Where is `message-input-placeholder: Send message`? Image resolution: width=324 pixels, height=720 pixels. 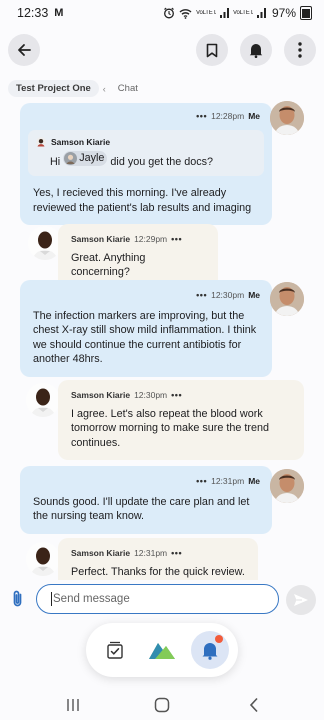
message-input-placeholder: Send message is located at coordinates (91, 599).